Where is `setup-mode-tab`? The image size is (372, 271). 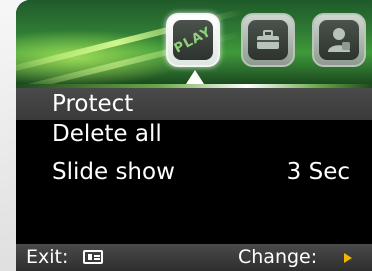 setup-mode-tab is located at coordinates (339, 40).